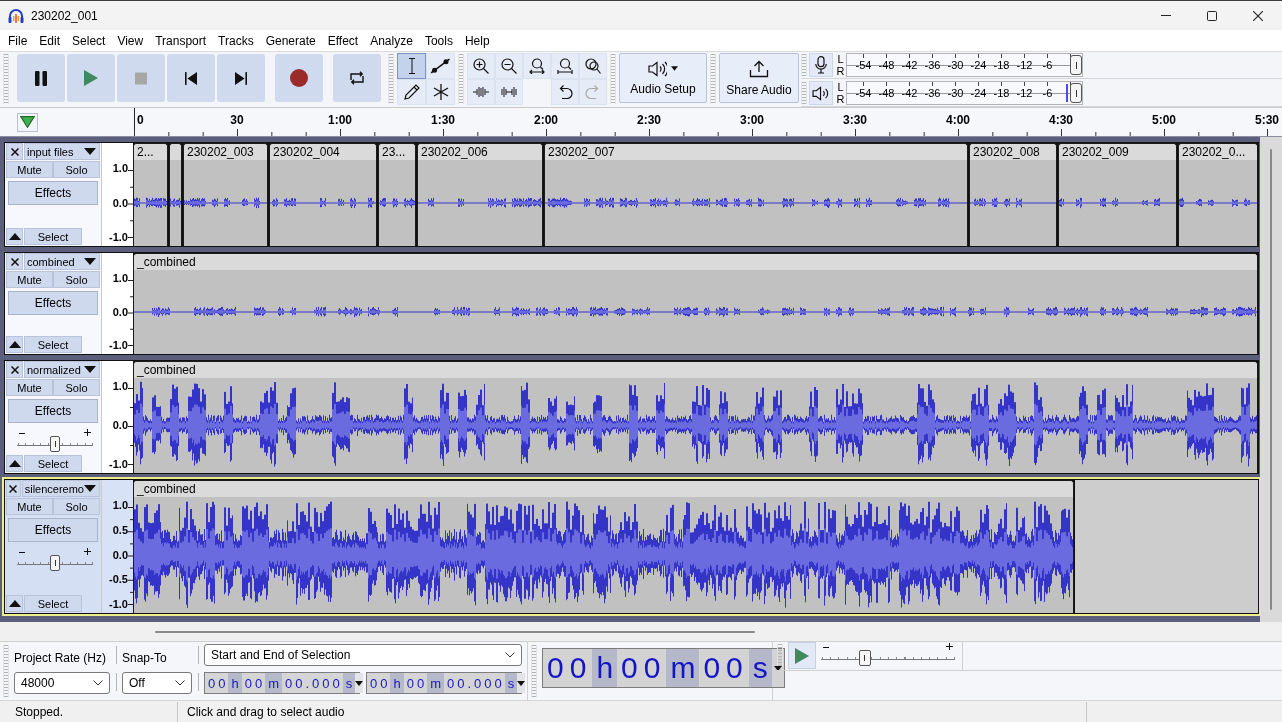 This screenshot has height=722, width=1282. I want to click on menu-item: File, so click(18, 40).